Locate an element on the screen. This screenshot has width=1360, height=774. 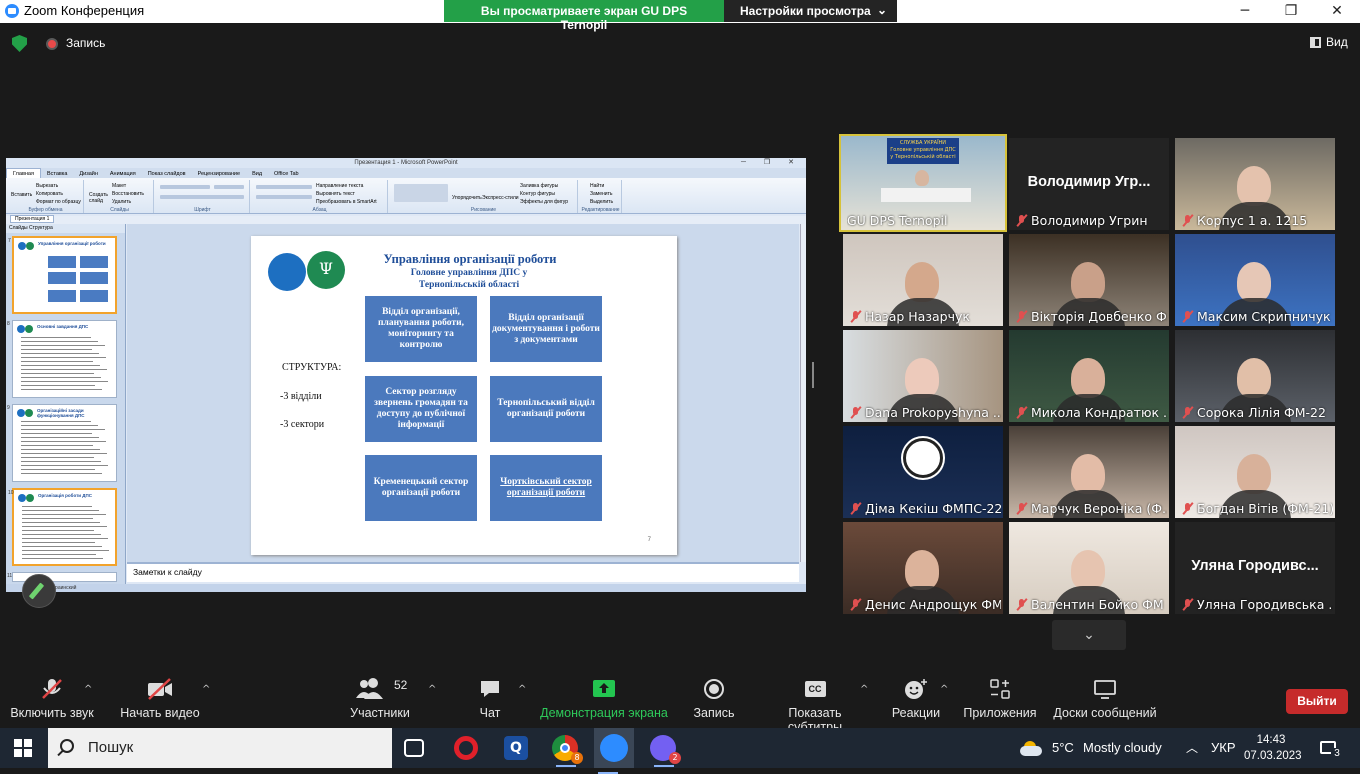
thumbnail-number: 9 is located at coordinates (8, 408).